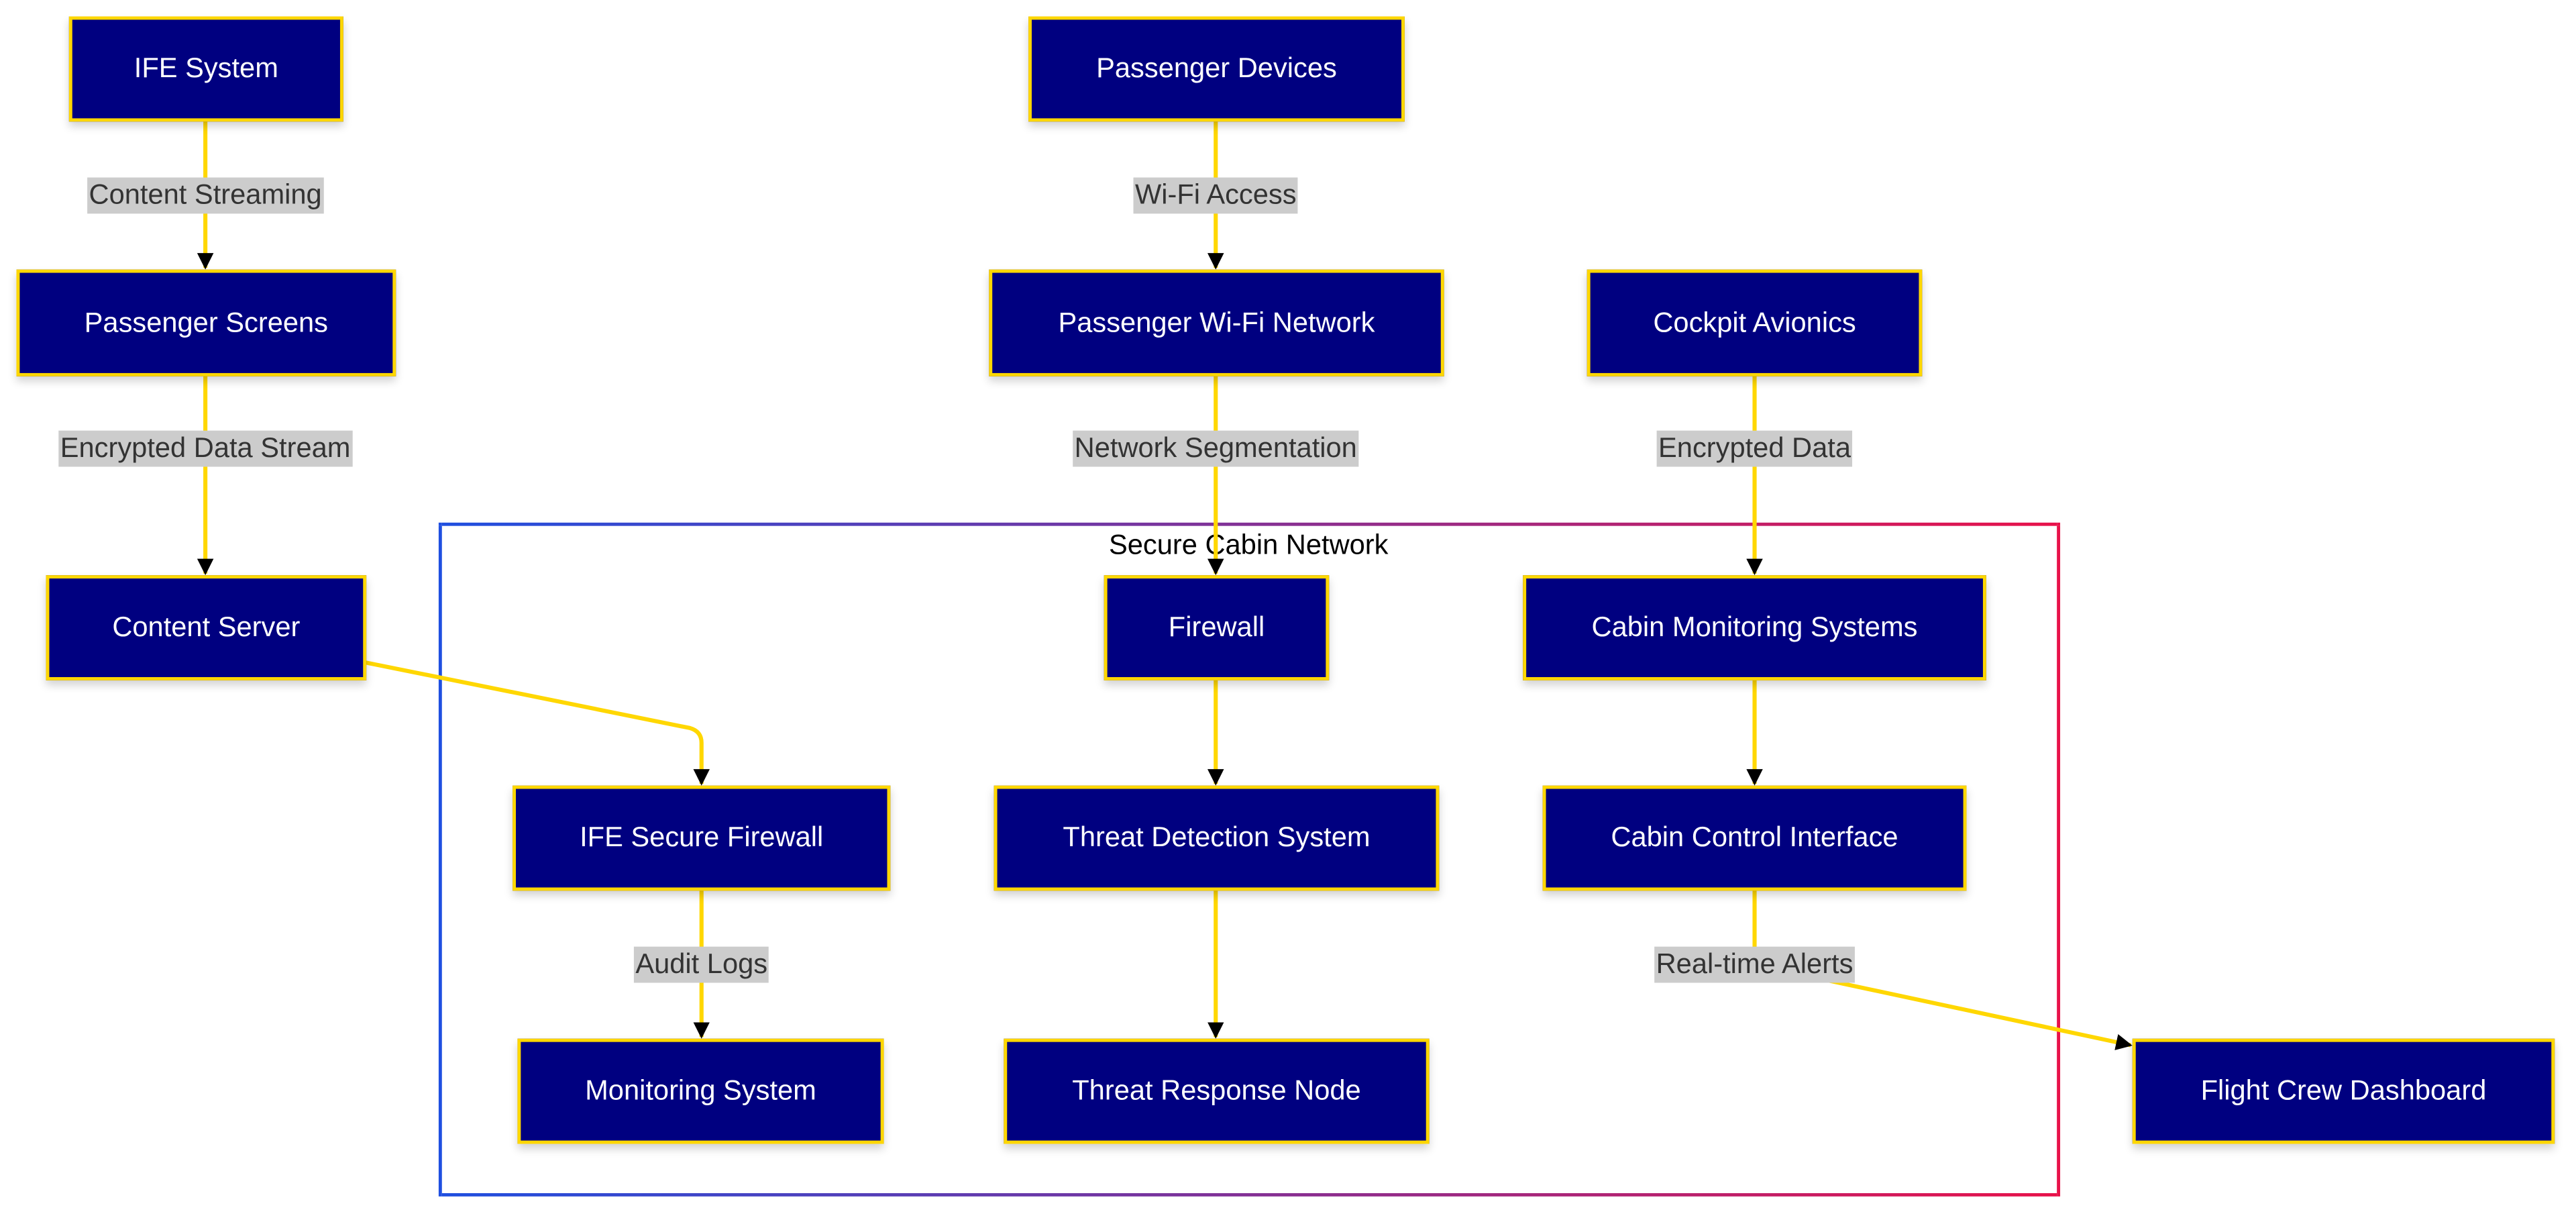  I want to click on node-cabin-control-interface: Cabin Control Interface, so click(1754, 838).